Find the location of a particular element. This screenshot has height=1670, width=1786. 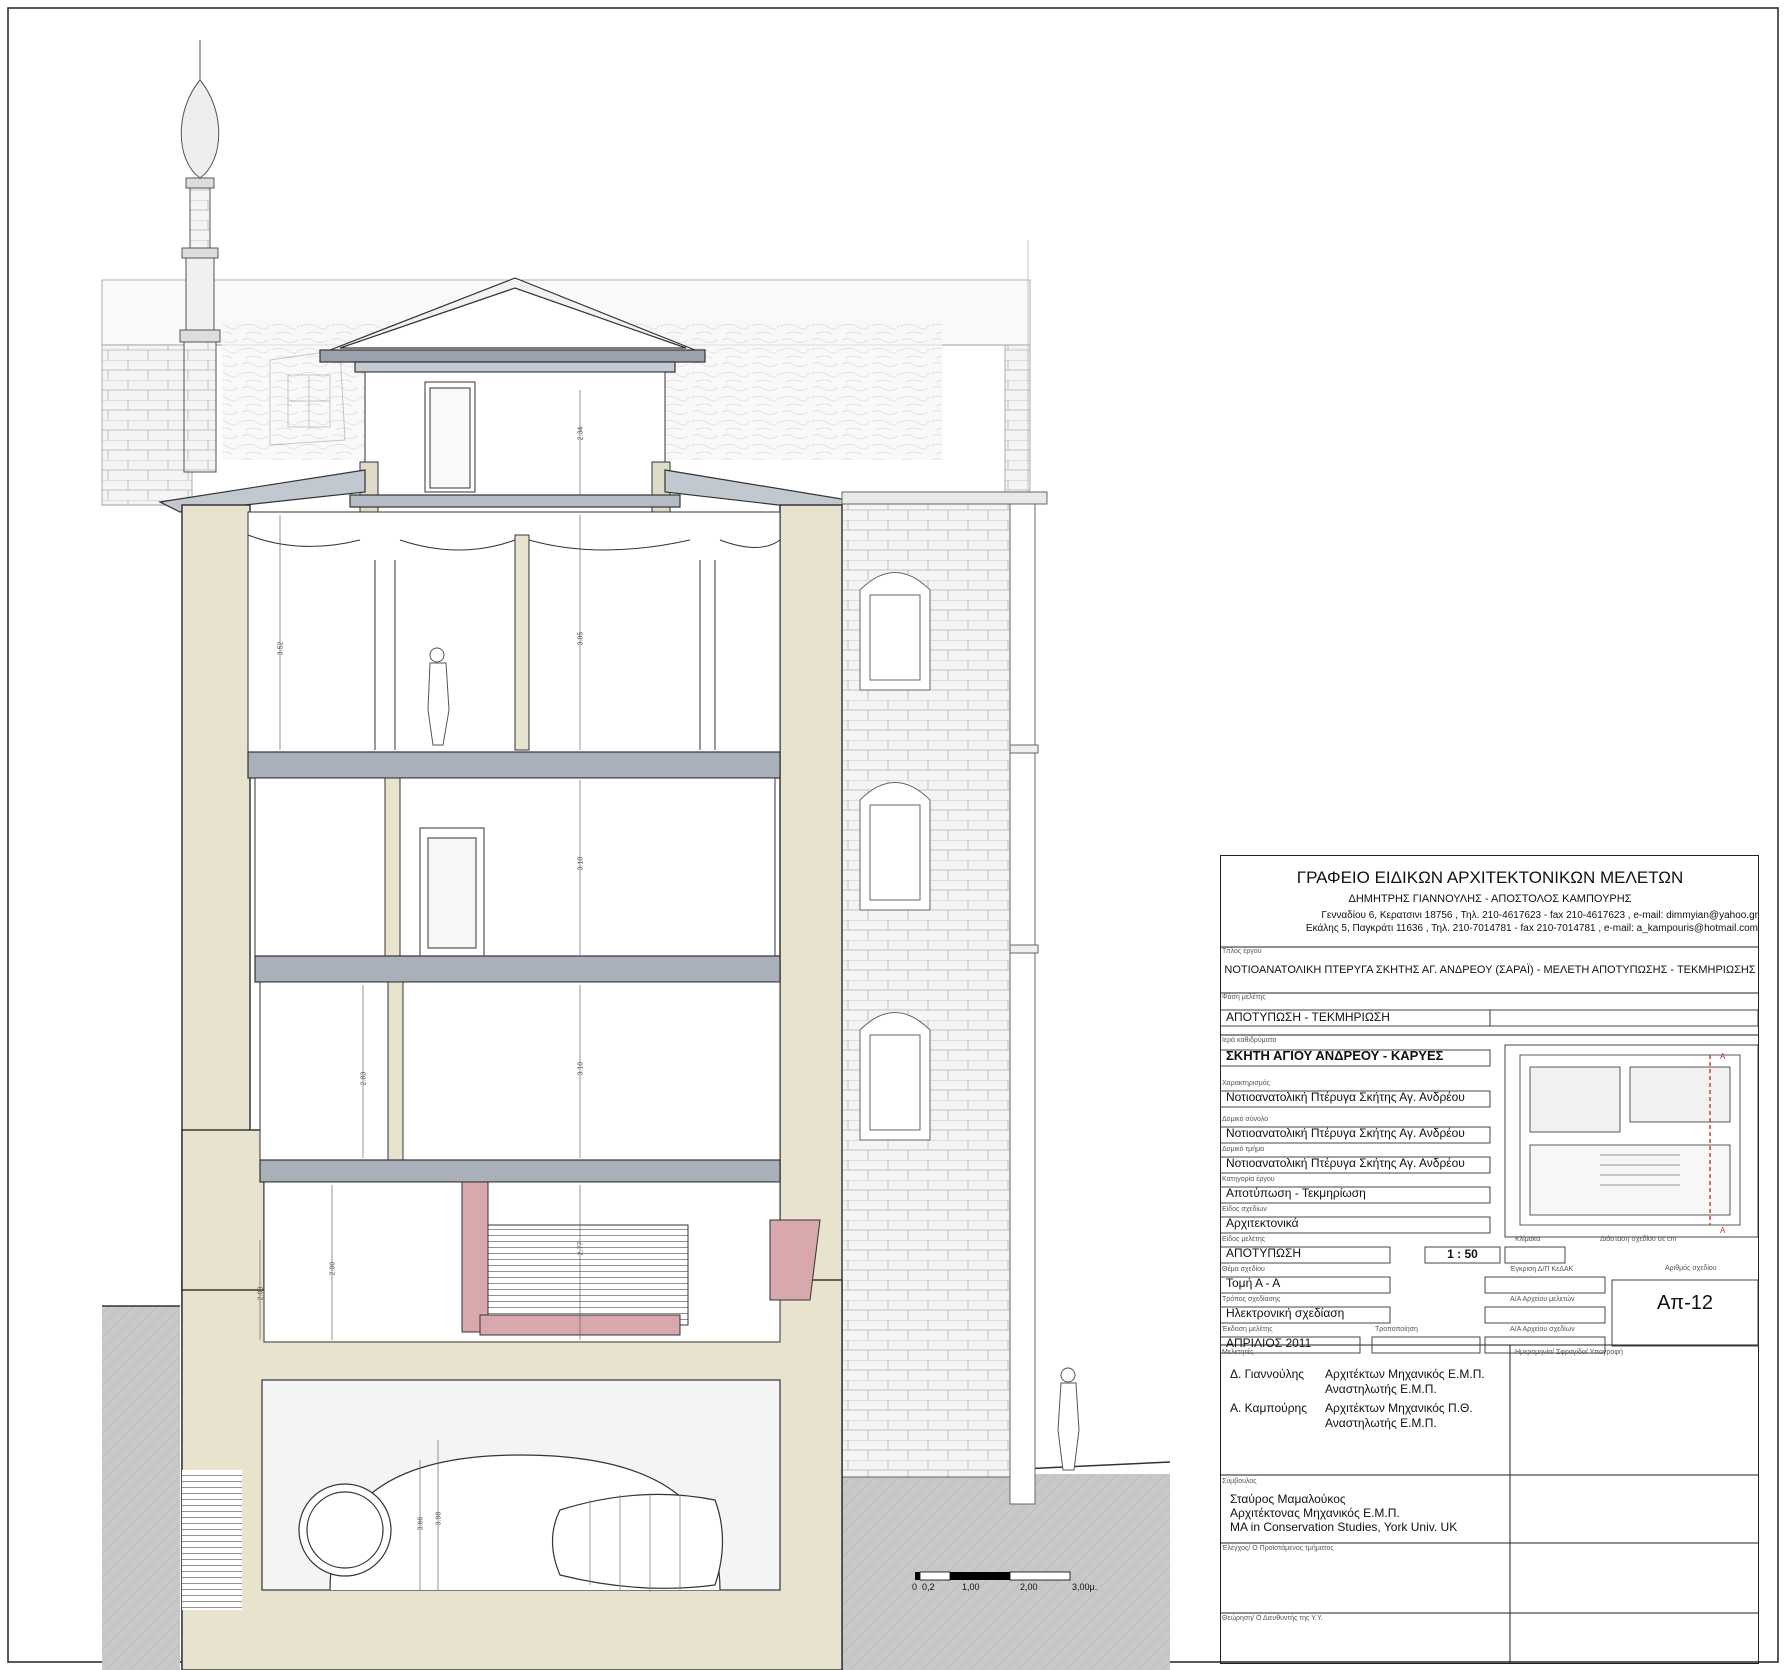

monument-value: ΣΚΗΤΗ ΑΓΙΟΥ ΑΝΔΡΕΟΥ - ΚΑΡΥΕΣ is located at coordinates (1335, 1055).